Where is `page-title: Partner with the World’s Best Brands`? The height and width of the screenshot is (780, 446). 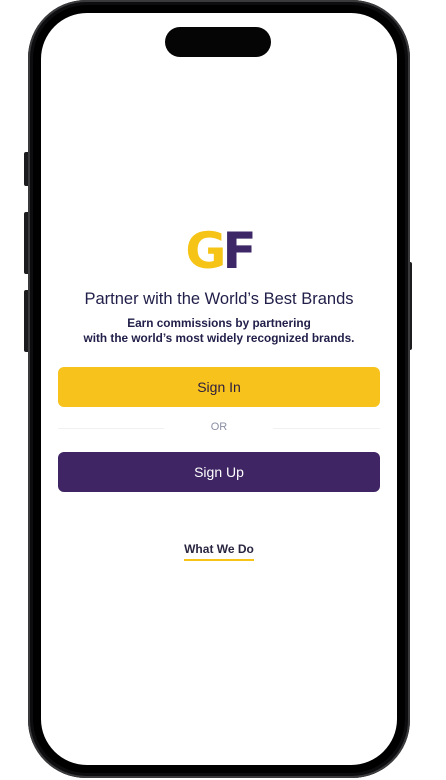
page-title: Partner with the World’s Best Brands is located at coordinates (219, 299).